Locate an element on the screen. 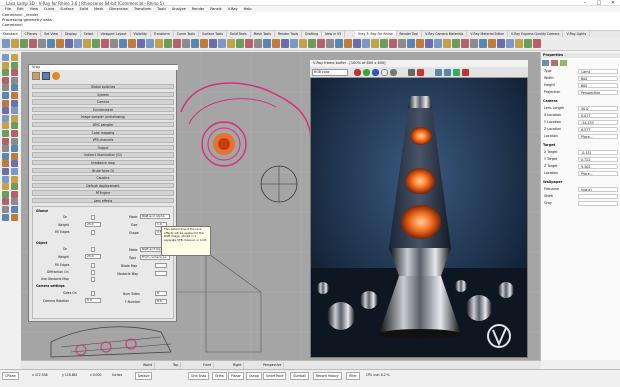  material-props-icon is located at coordinates (554, 63).